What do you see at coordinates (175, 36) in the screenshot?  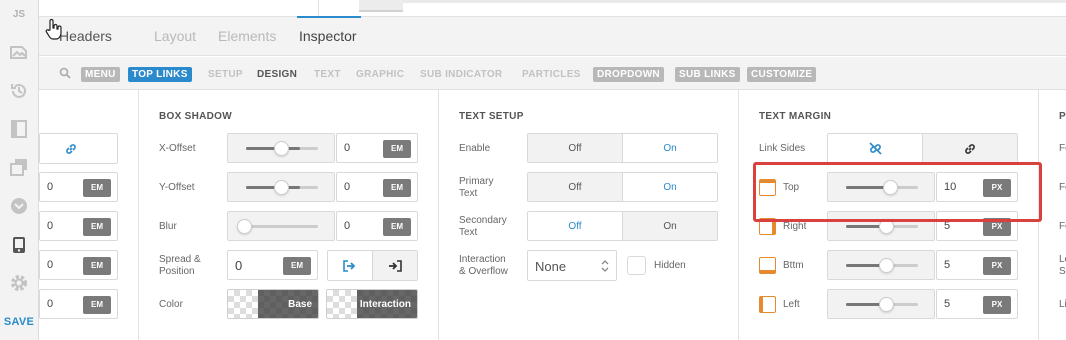 I see `tab-layout: Layout` at bounding box center [175, 36].